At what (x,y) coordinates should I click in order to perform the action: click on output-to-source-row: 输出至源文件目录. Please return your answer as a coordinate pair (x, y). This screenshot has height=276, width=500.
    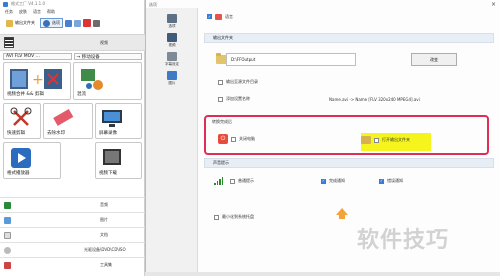
    Looking at the image, I should click on (238, 82).